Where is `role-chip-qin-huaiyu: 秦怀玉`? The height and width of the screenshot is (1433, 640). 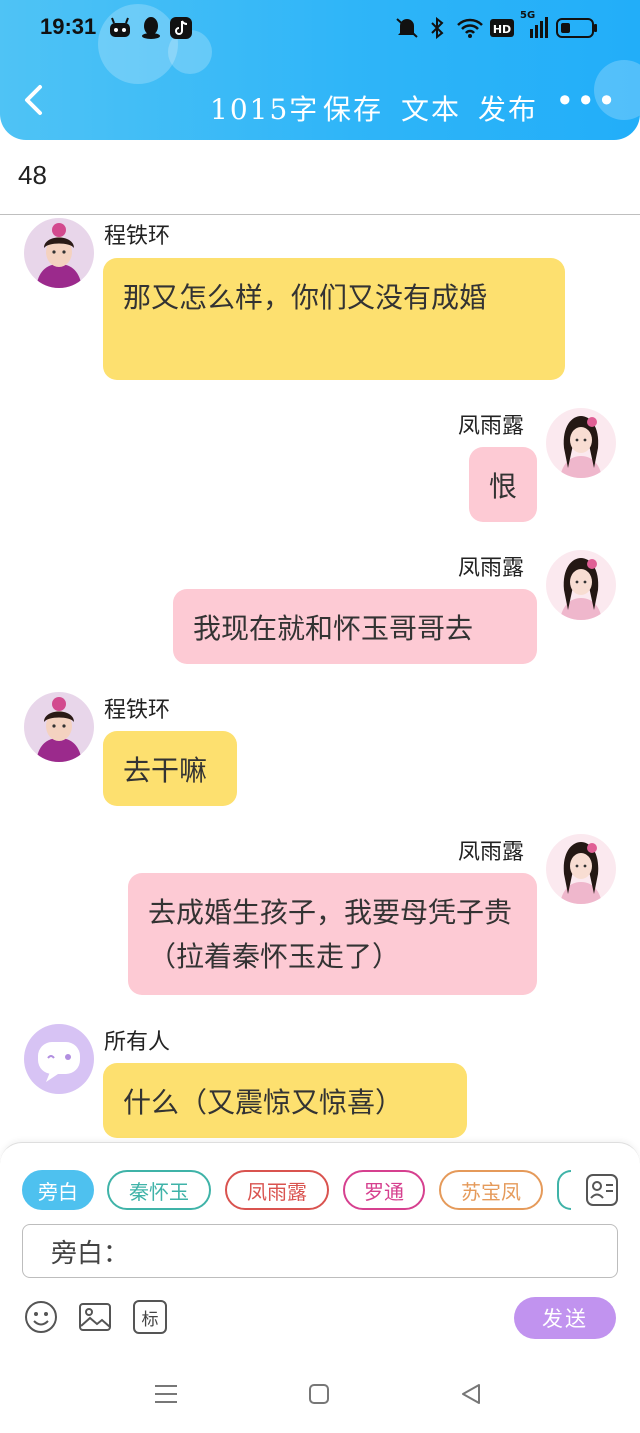
role-chip-qin-huaiyu: 秦怀玉 is located at coordinates (159, 1190).